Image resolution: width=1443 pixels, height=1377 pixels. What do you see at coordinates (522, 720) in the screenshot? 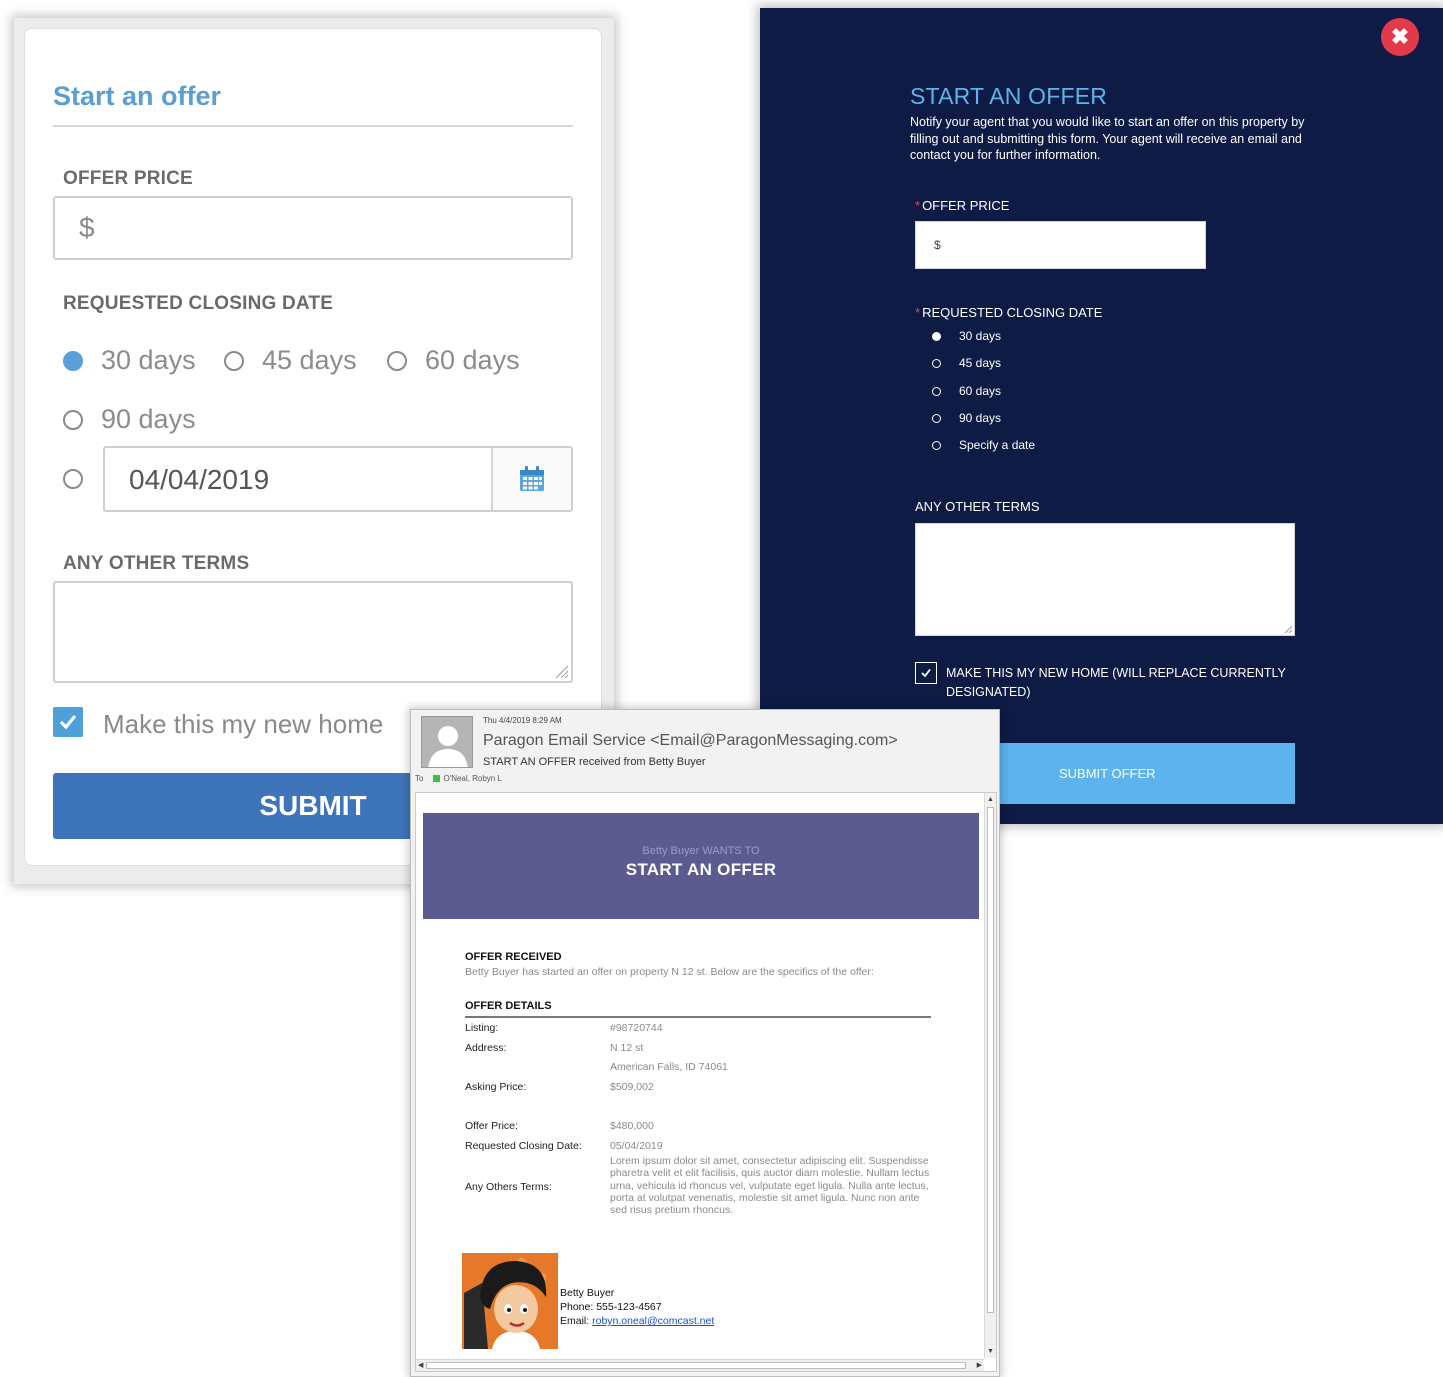
I see `email-date: Thu 4/4/2019 8:29 AM` at bounding box center [522, 720].